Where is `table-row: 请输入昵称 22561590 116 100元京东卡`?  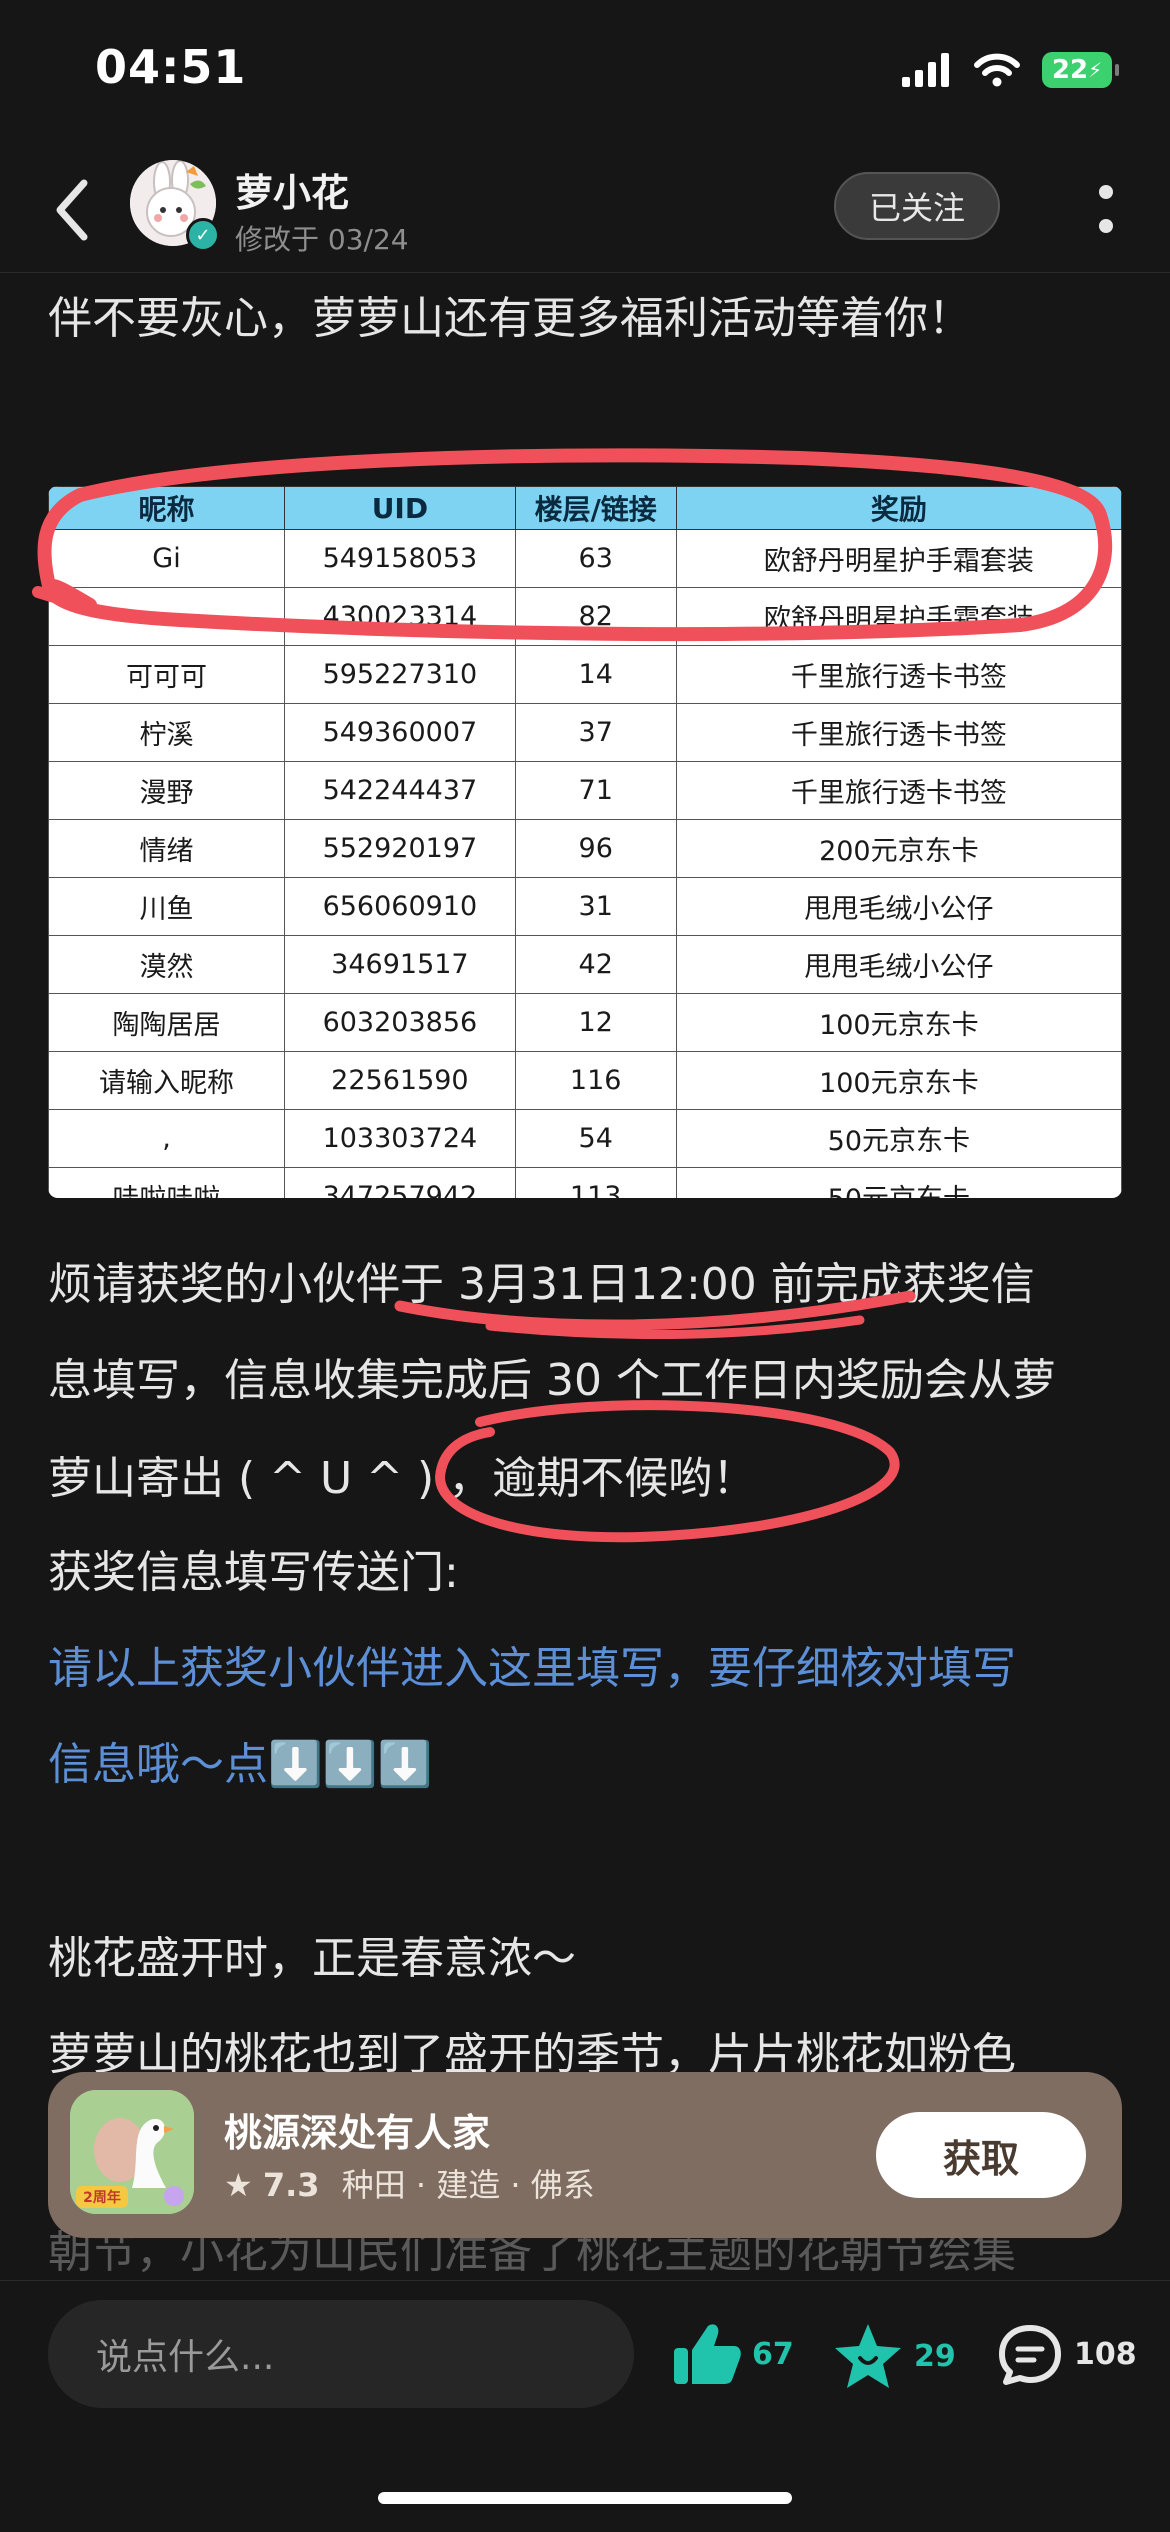 table-row: 请输入昵称 22561590 116 100元京东卡 is located at coordinates (585, 1080).